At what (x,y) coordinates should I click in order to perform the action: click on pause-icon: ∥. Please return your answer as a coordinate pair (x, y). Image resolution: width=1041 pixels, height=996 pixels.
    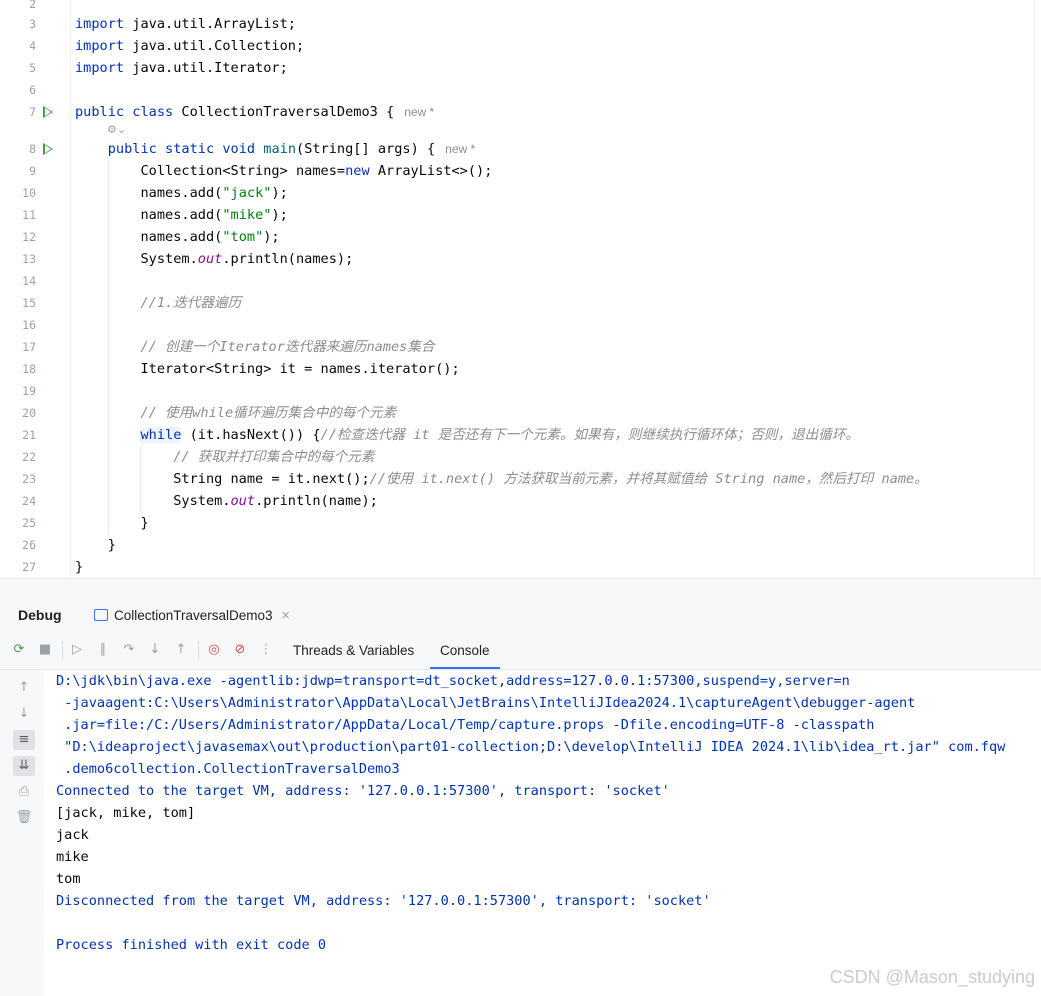
    Looking at the image, I should click on (103, 650).